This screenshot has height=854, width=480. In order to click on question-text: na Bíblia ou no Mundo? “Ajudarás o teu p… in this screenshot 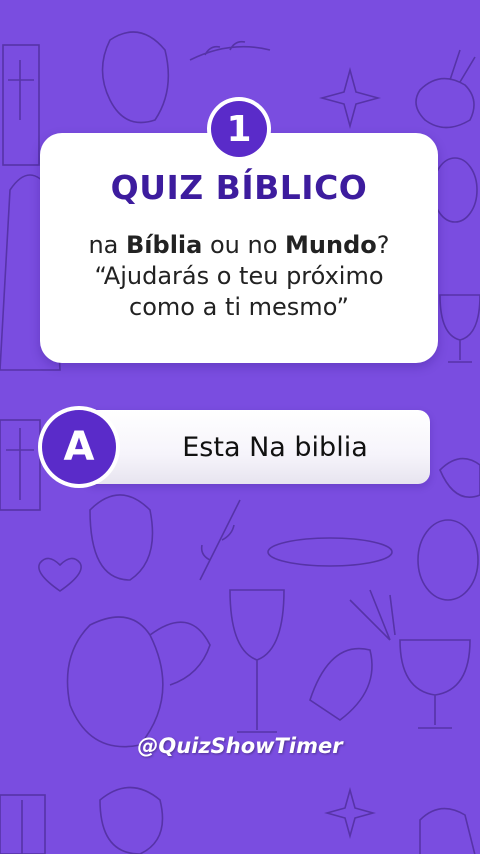, I will do `click(239, 276)`.